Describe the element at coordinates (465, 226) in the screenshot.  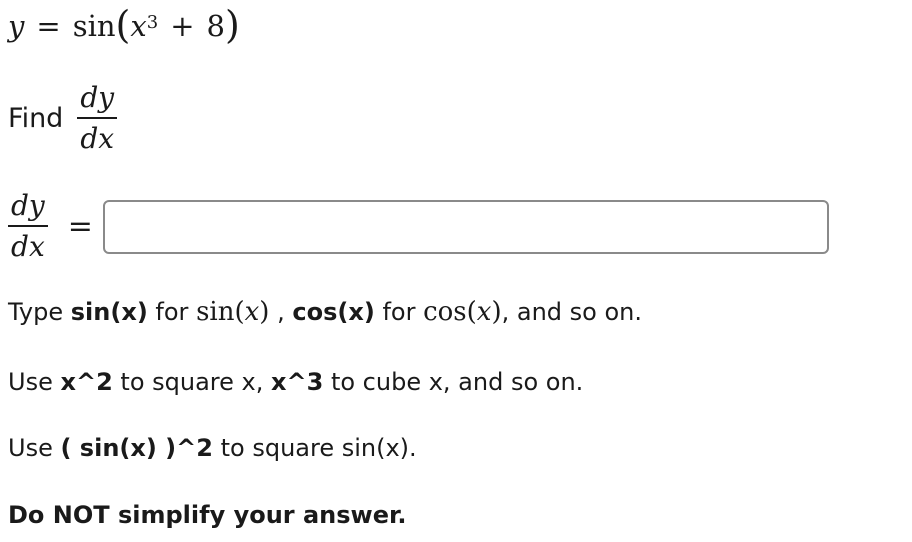
I see `answer-input` at that location.